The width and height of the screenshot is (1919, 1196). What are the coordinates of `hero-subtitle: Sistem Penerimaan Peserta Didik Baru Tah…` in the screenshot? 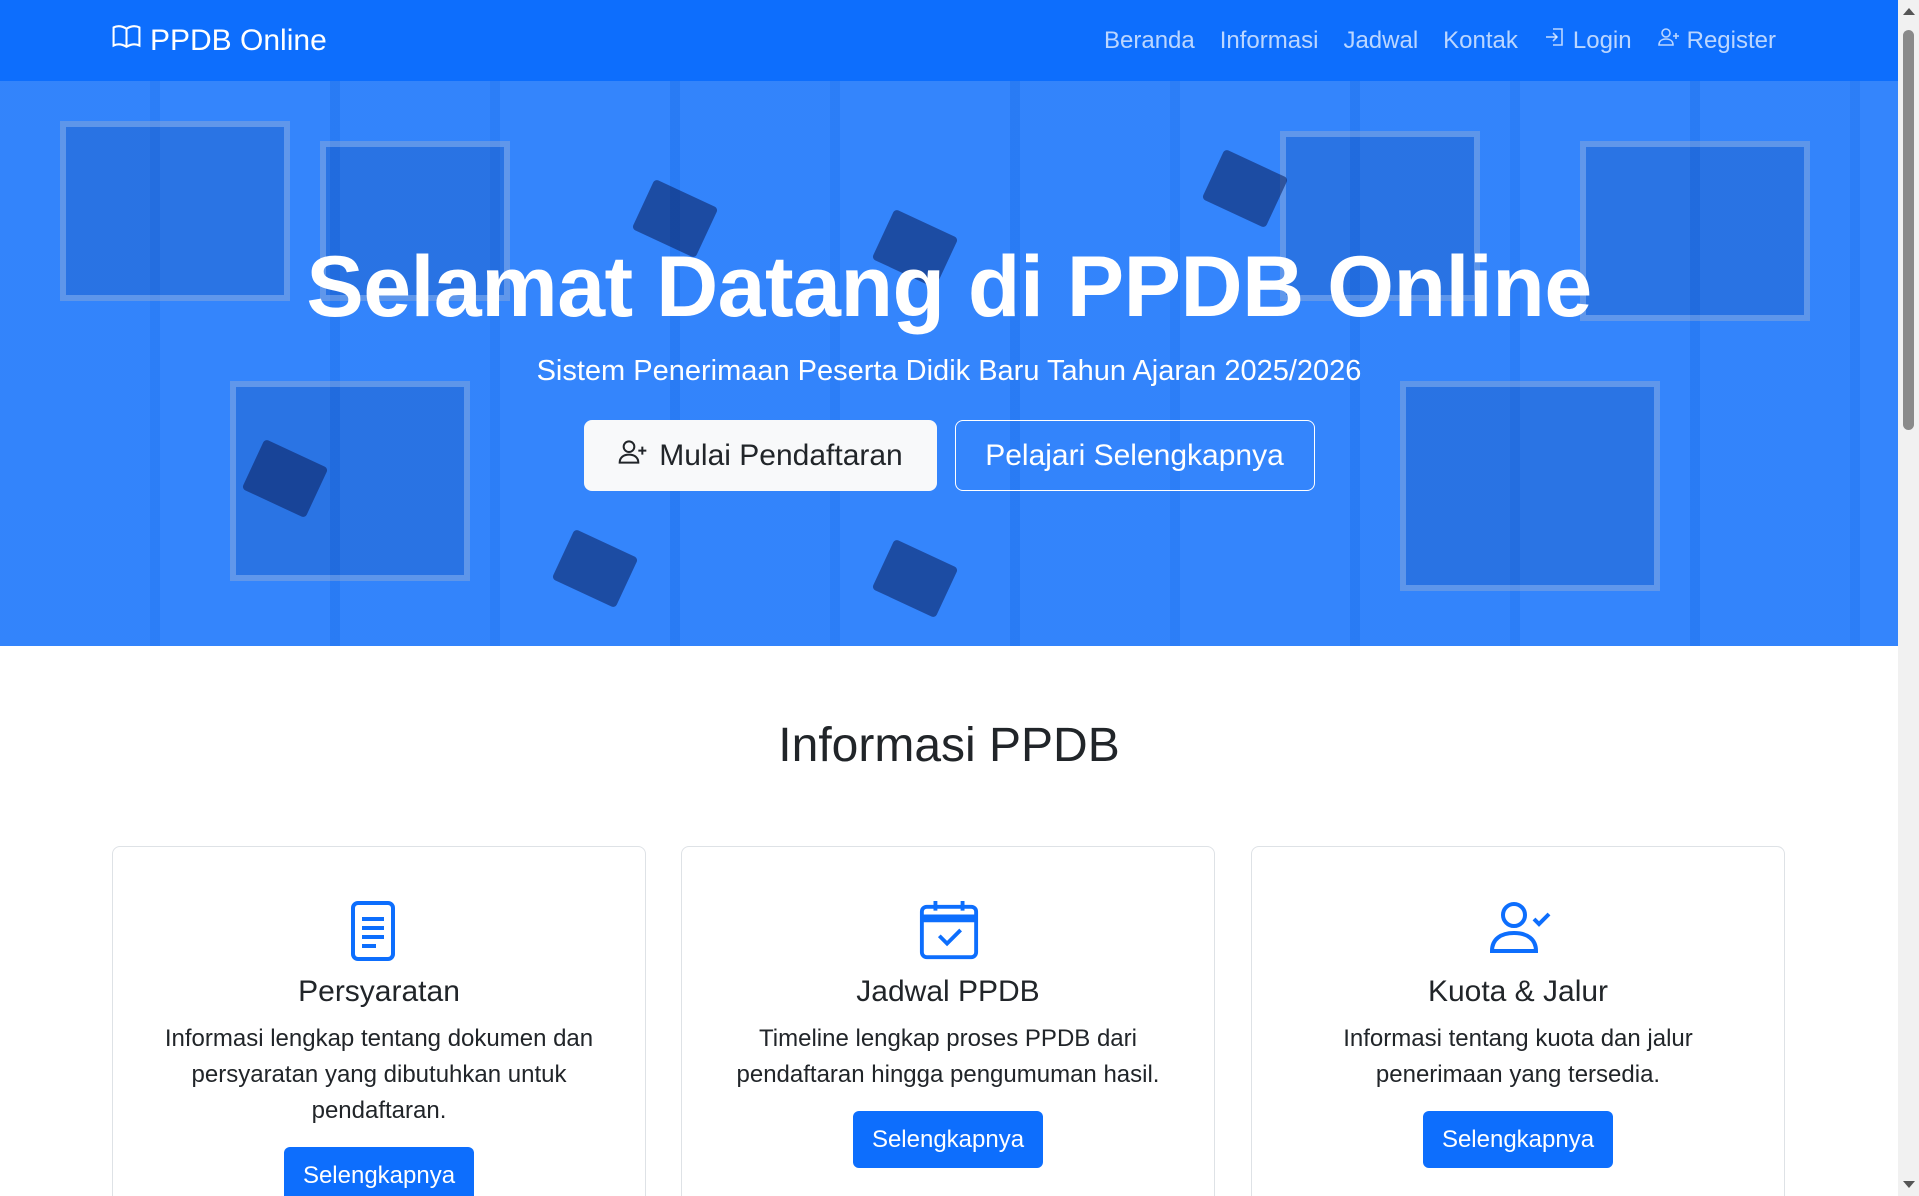 It's located at (949, 371).